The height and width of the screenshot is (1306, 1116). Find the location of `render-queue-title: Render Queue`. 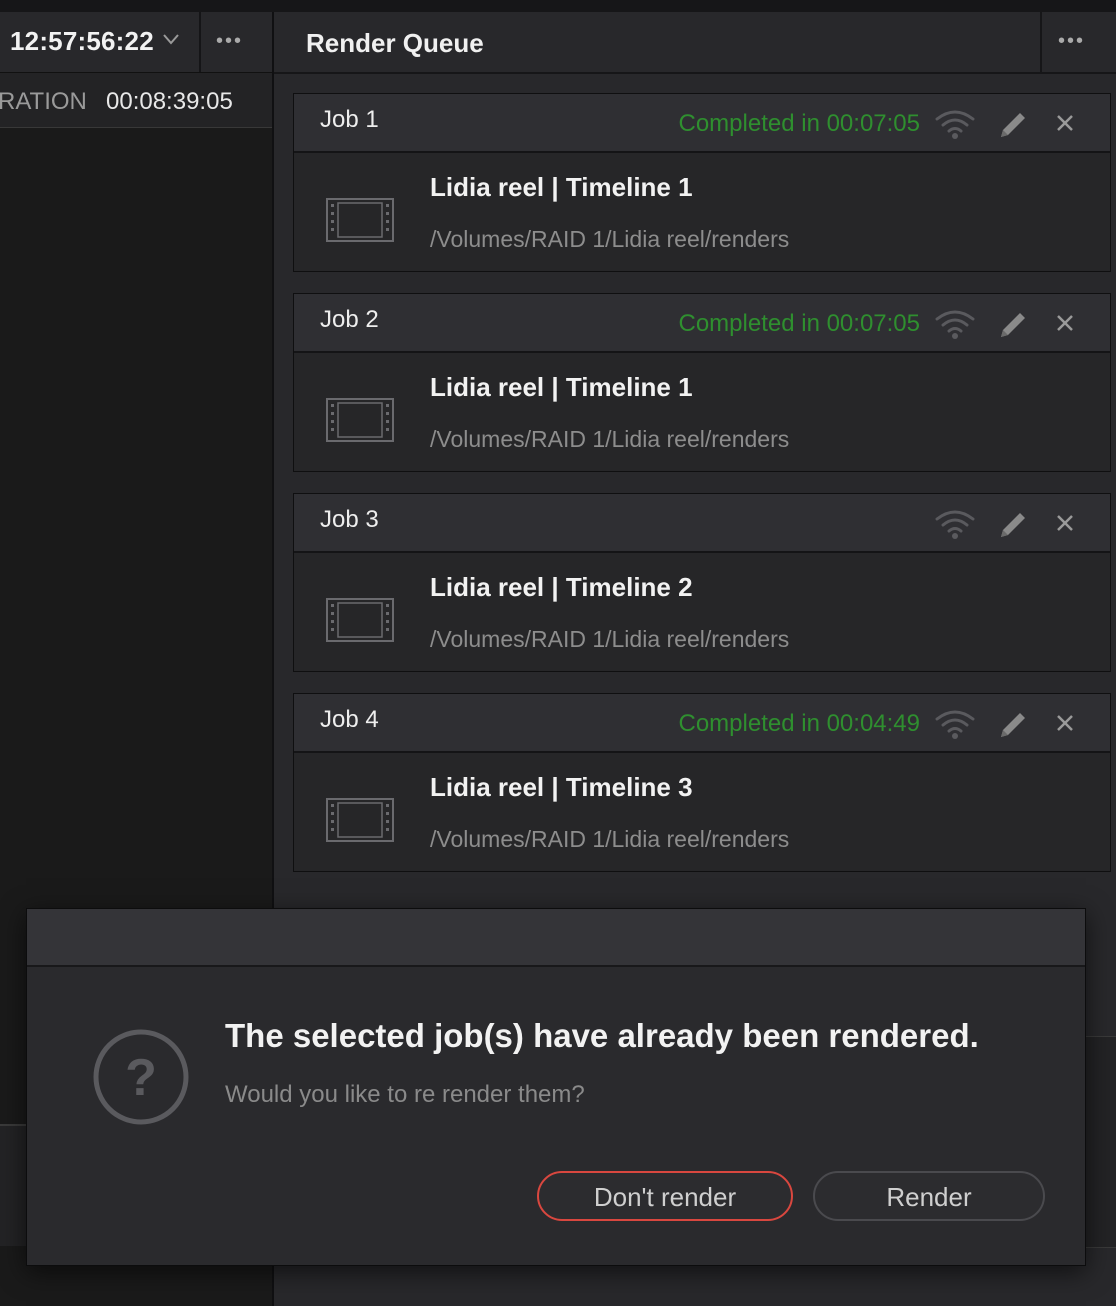

render-queue-title: Render Queue is located at coordinates (395, 43).